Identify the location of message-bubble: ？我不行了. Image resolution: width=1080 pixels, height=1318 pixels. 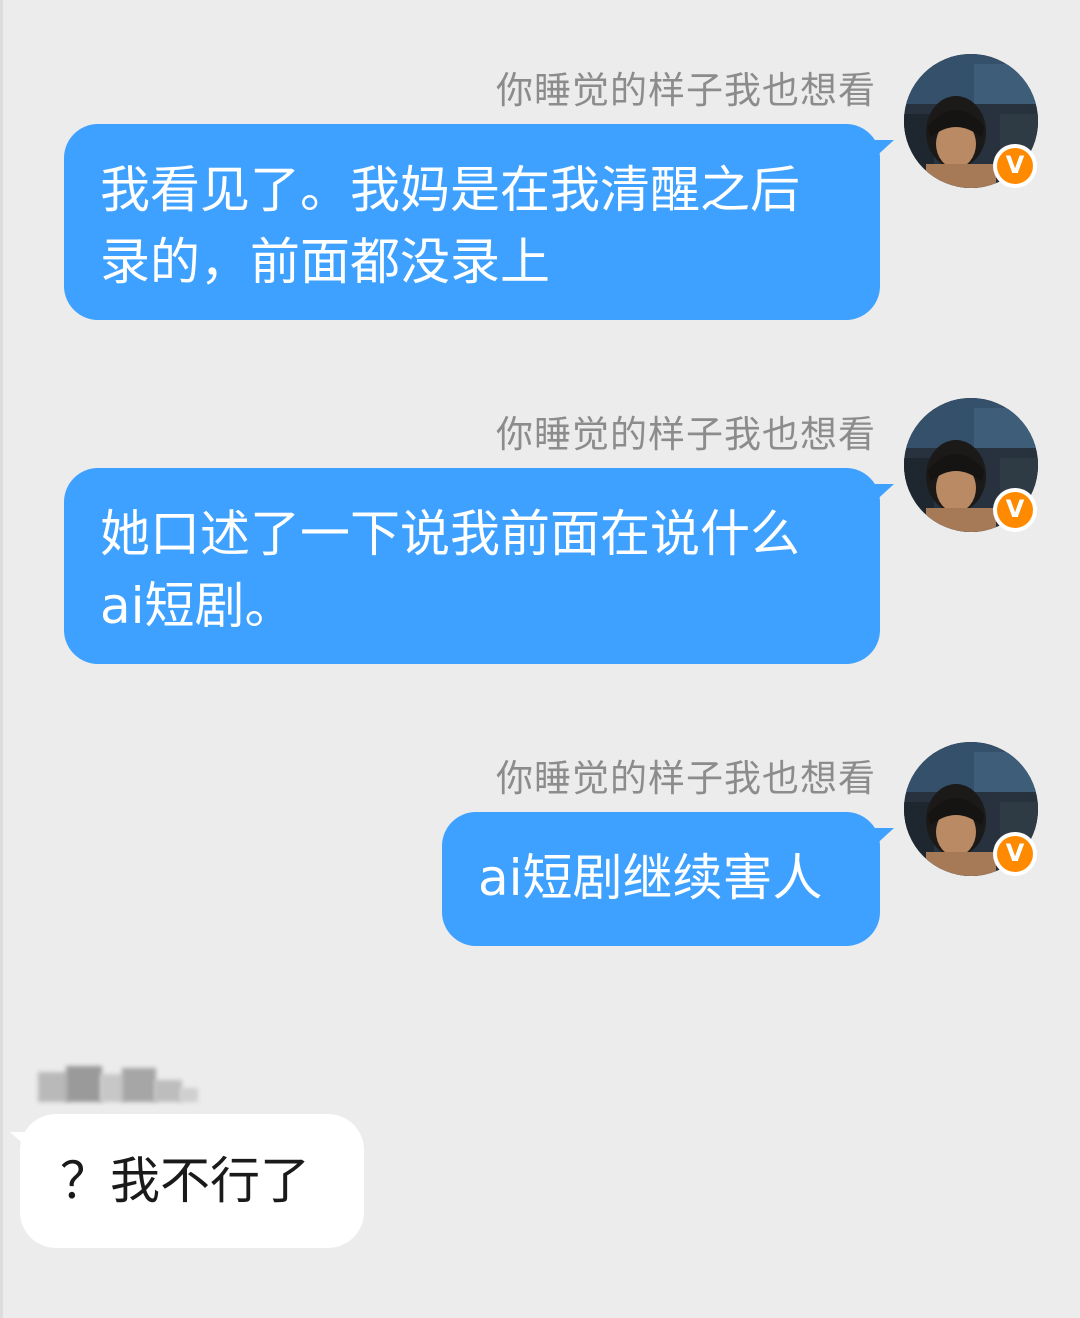
(187, 1181).